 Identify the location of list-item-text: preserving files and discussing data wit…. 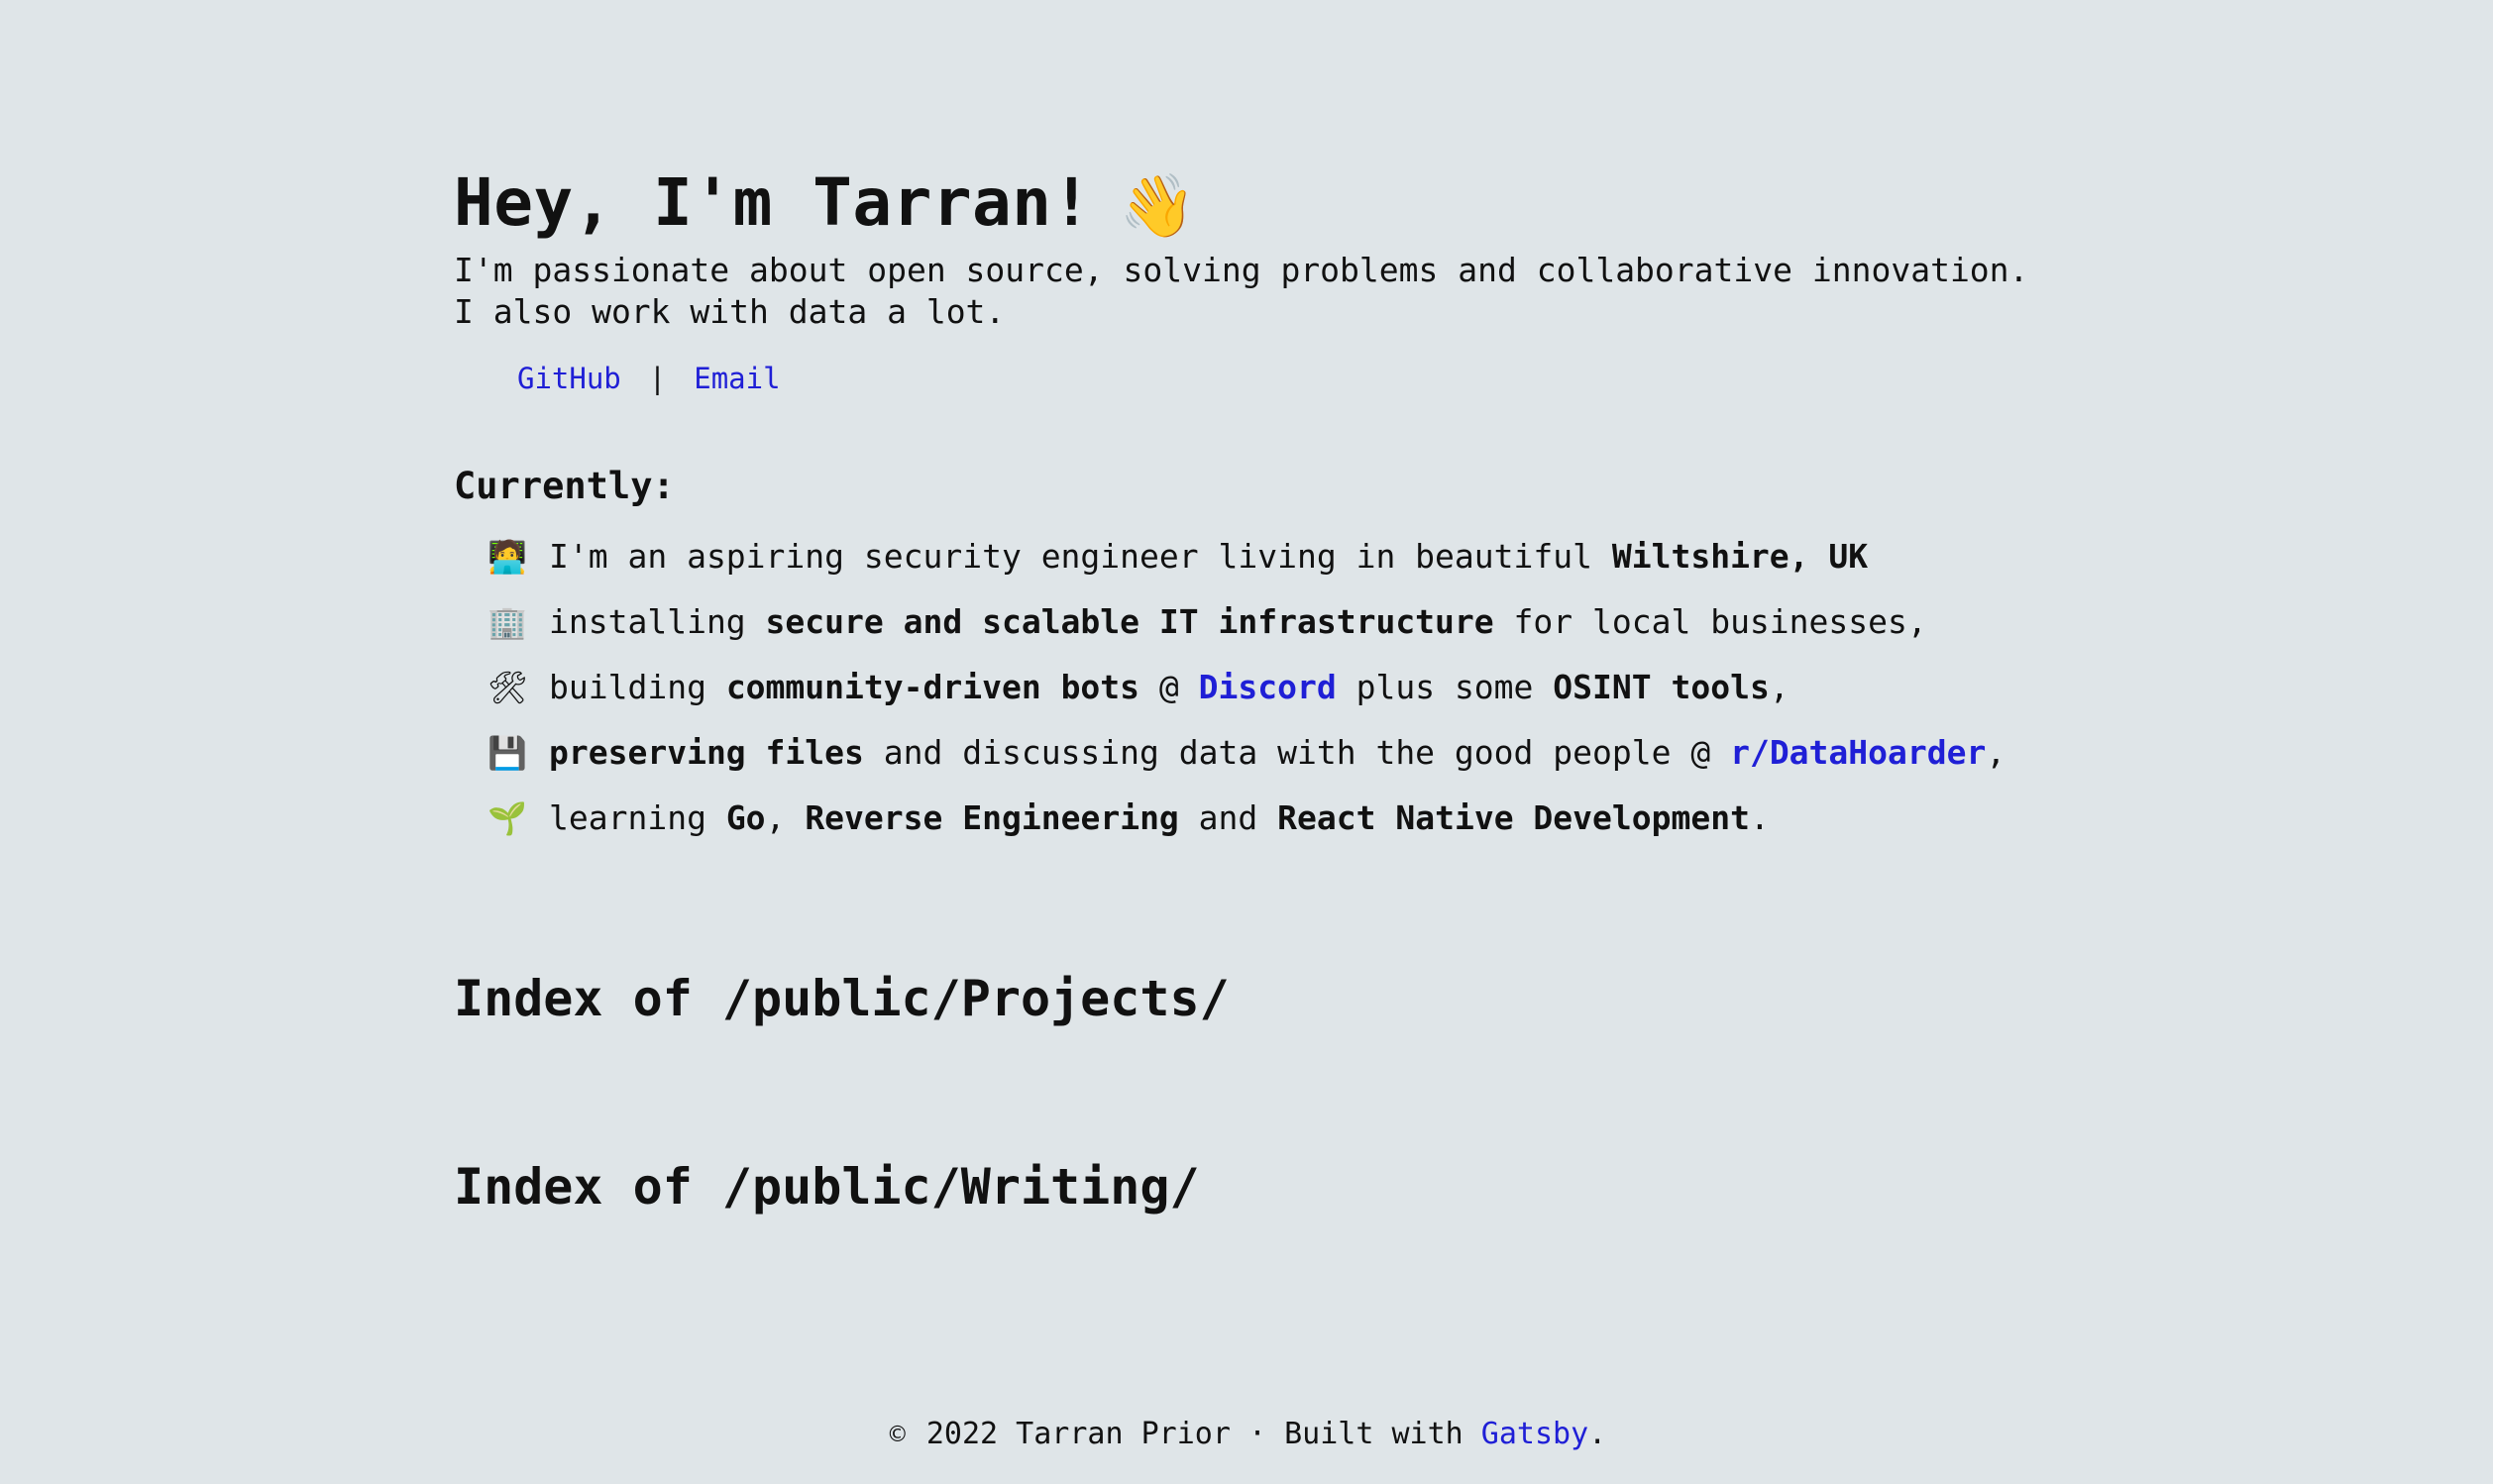
(1277, 753).